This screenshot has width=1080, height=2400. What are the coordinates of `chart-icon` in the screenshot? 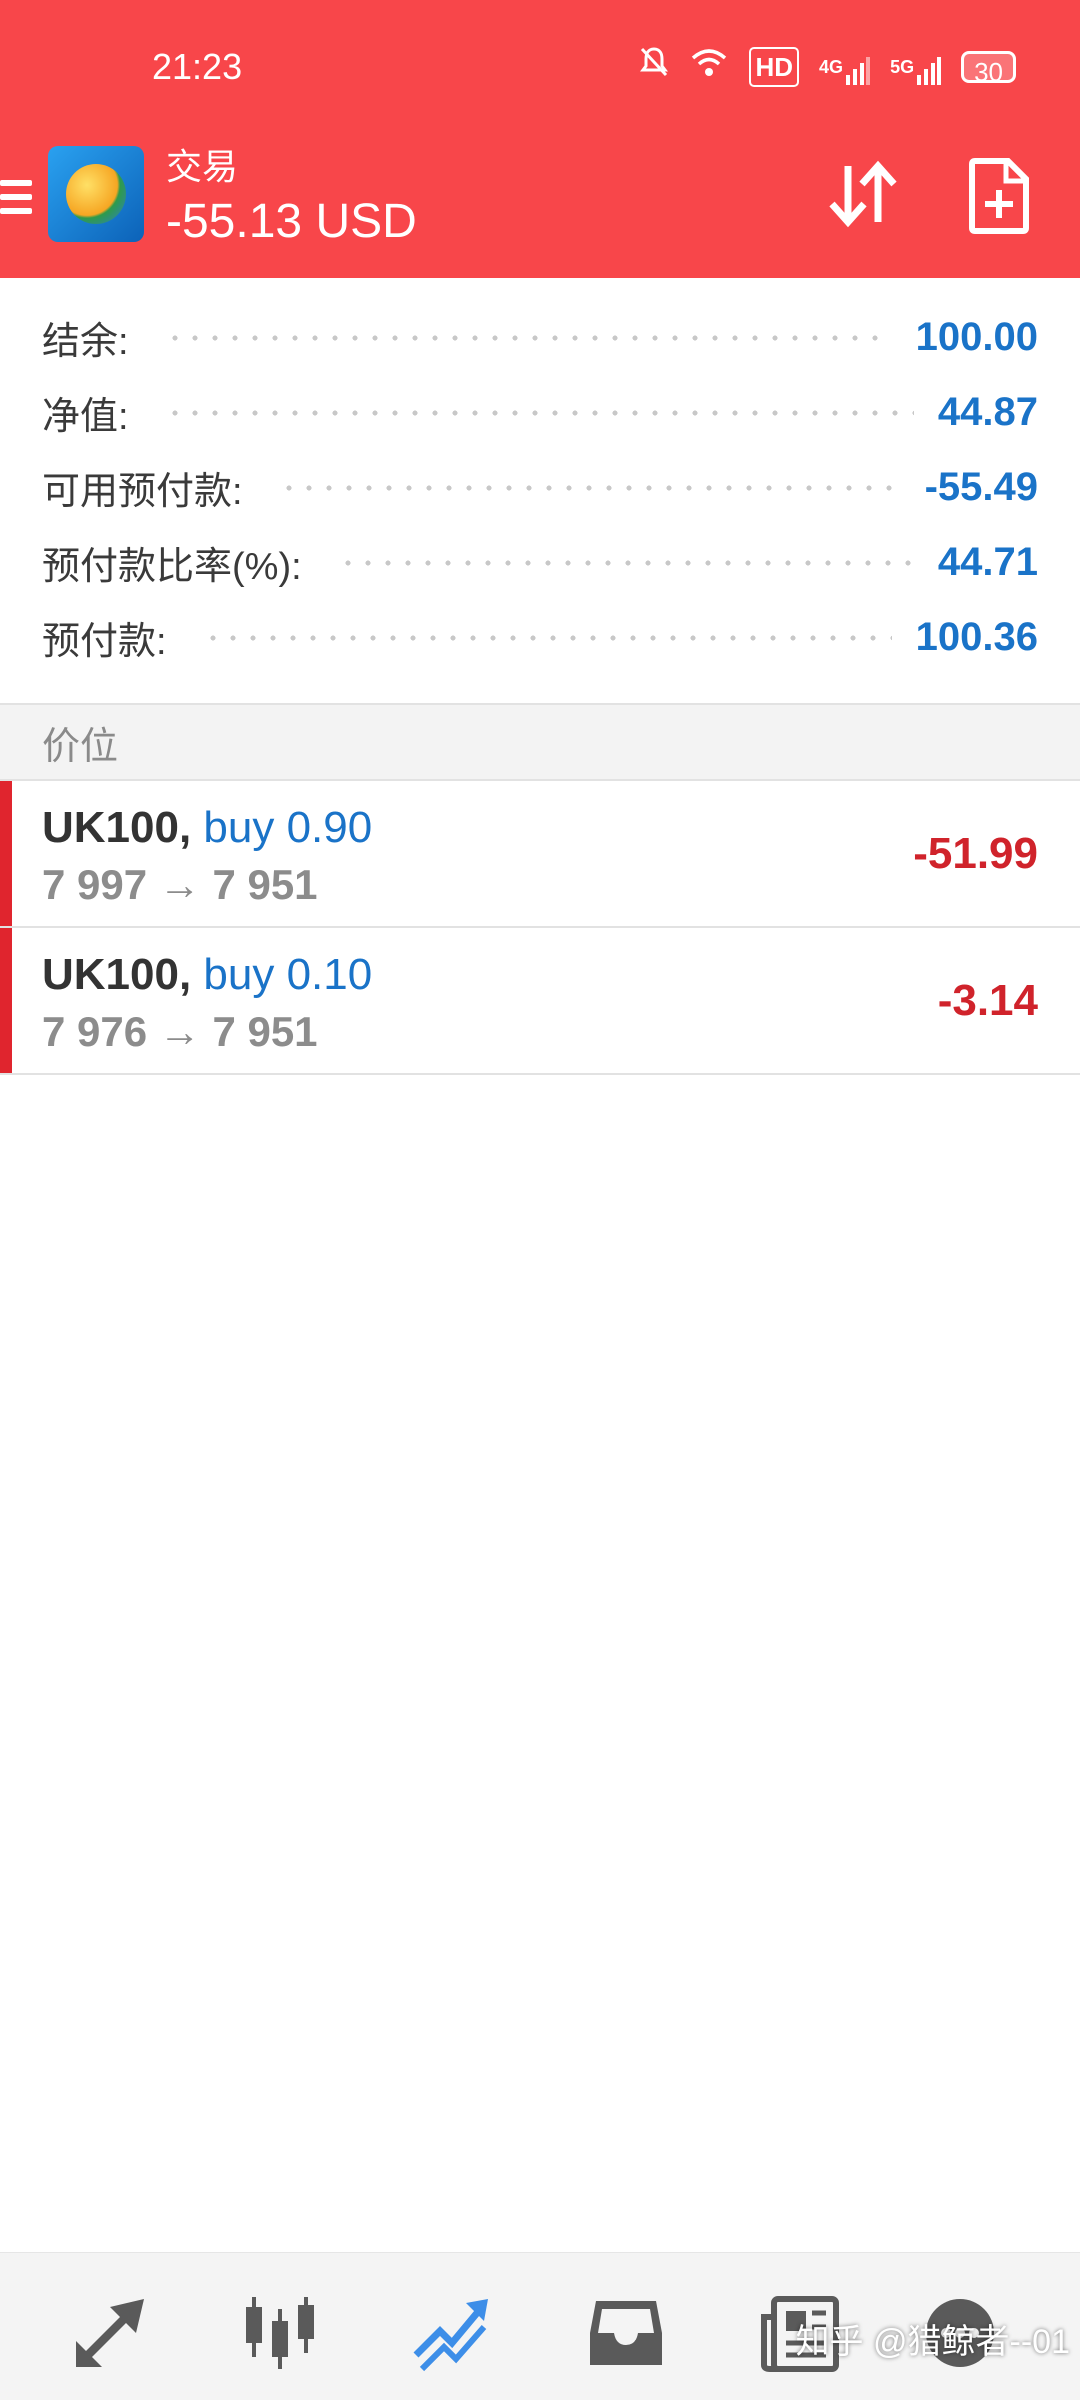 It's located at (280, 2333).